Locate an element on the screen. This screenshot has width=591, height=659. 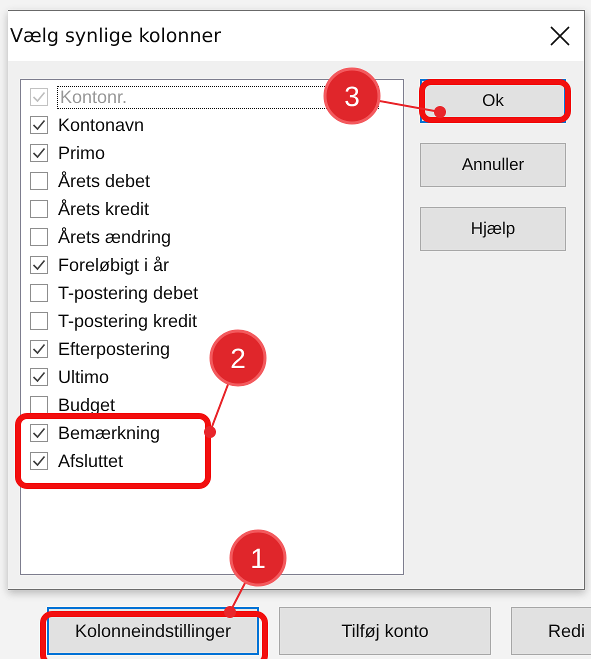
close-icon is located at coordinates (560, 36).